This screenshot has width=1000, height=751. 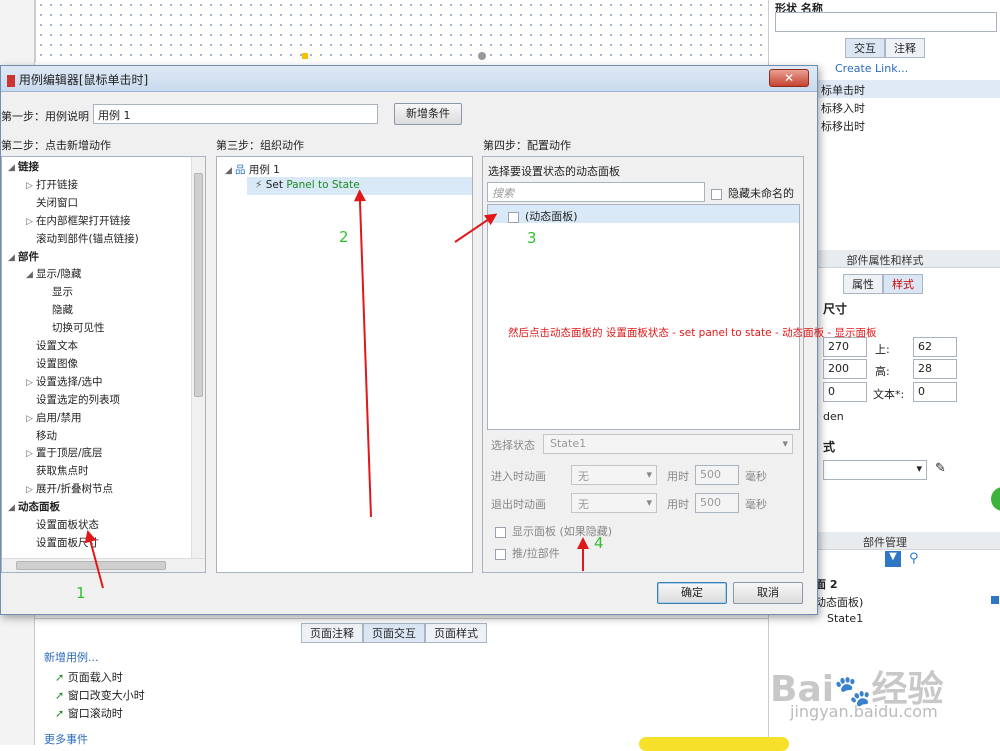 What do you see at coordinates (500, 554) in the screenshot?
I see `push-pull-checkbox` at bounding box center [500, 554].